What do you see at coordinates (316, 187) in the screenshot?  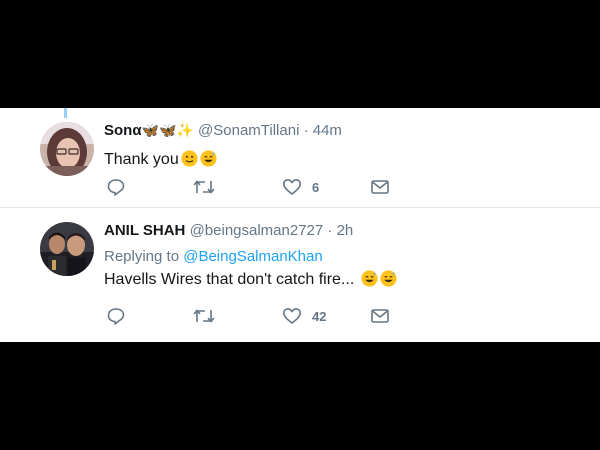 I see `like-count: 6` at bounding box center [316, 187].